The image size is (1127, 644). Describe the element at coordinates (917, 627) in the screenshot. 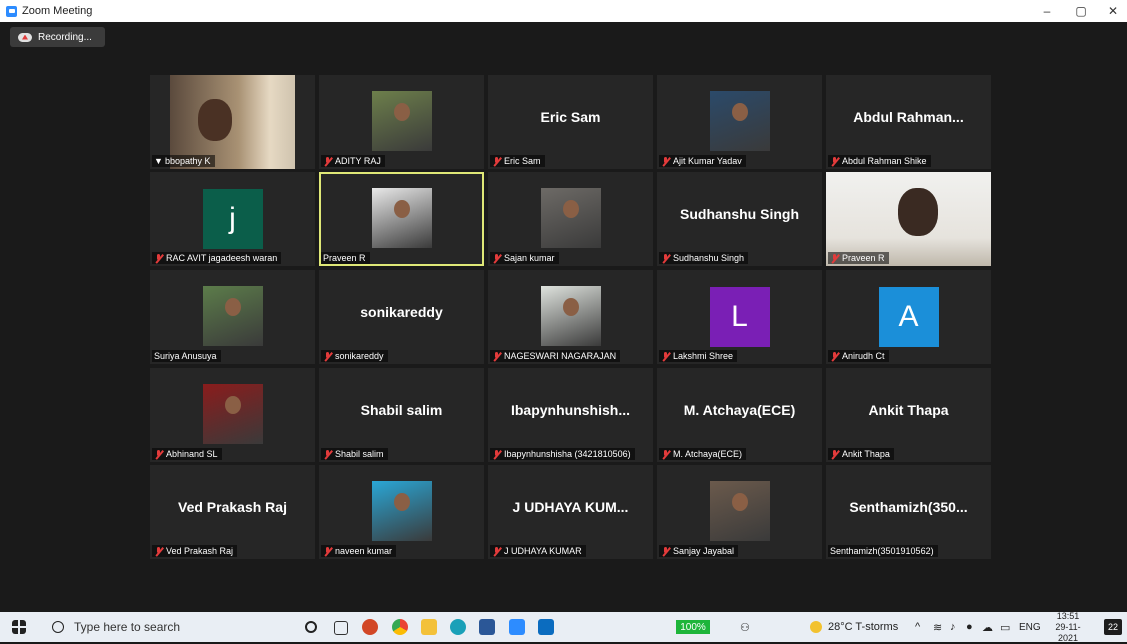

I see `chevron-up-icon: ^` at that location.